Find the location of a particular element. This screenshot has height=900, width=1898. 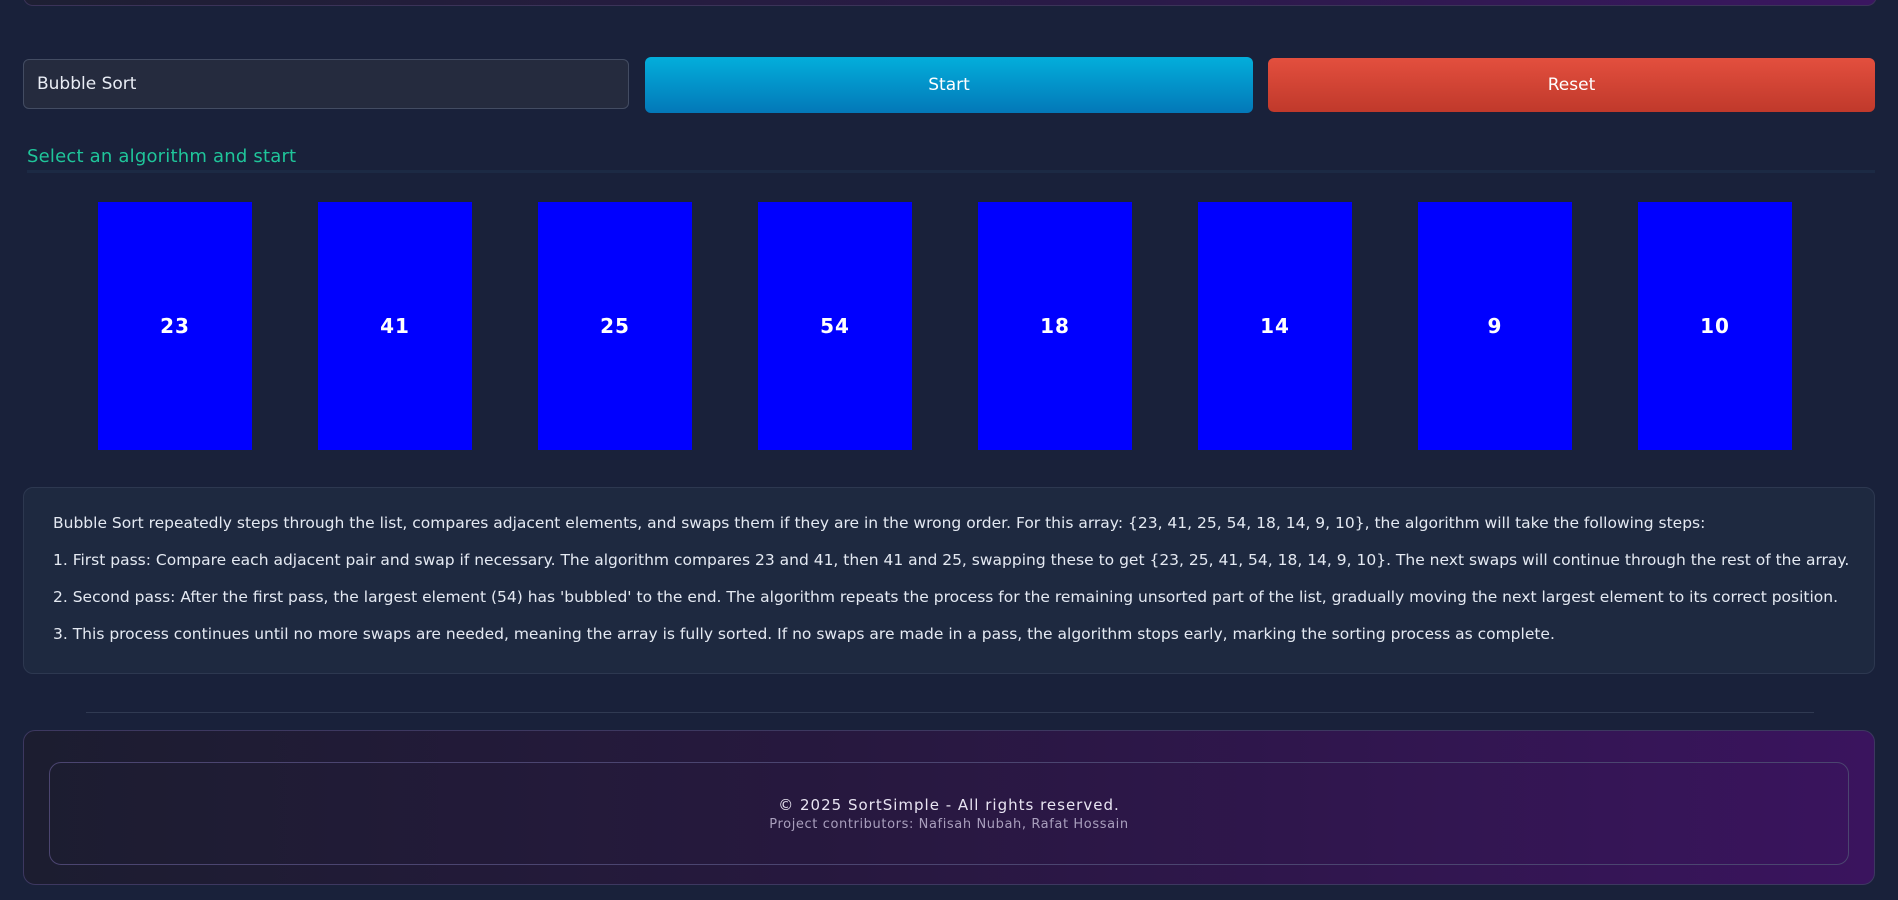

status-message: Select an algorithm and start is located at coordinates (951, 159).